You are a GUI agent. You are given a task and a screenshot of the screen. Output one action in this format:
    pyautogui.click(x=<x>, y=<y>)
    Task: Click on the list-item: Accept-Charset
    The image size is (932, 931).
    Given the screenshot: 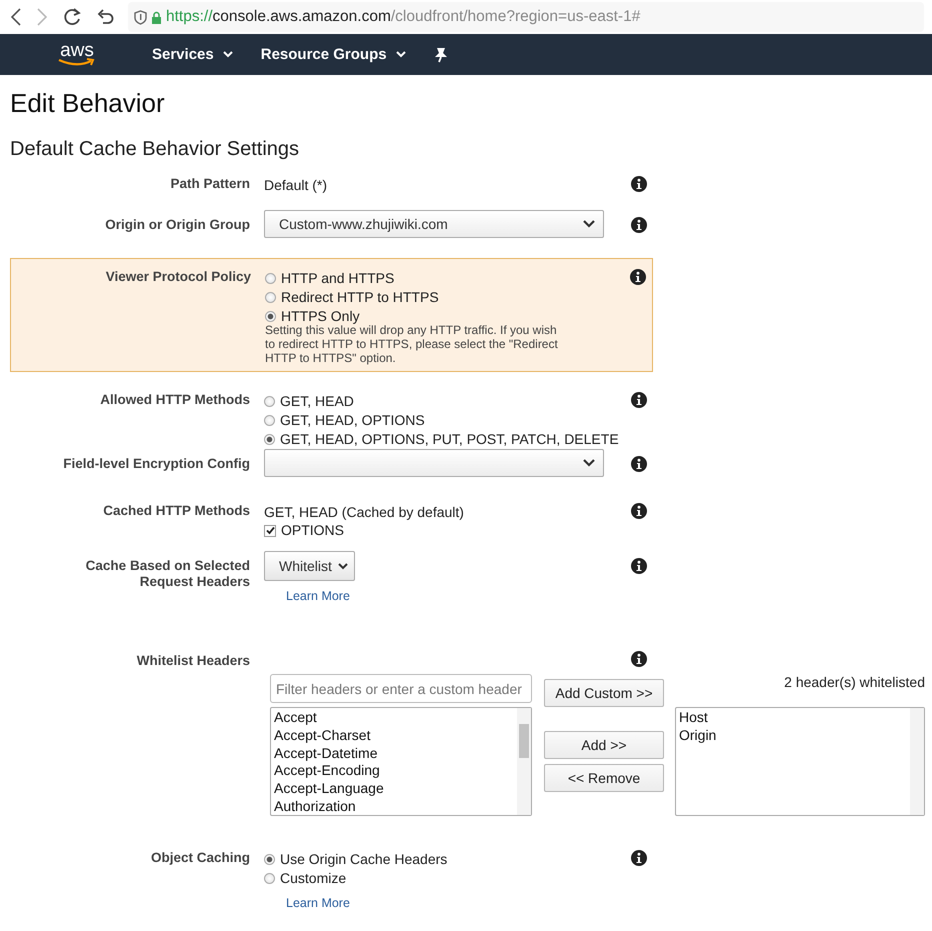 What is the action you would take?
    pyautogui.click(x=394, y=735)
    